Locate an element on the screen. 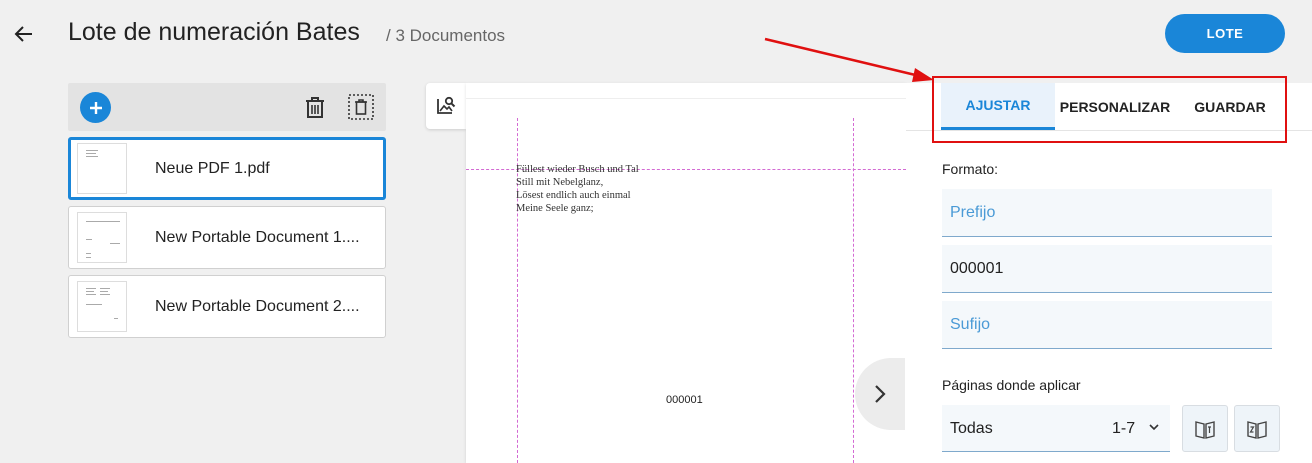  list-item: Neue PDF 1.pdf is located at coordinates (227, 168).